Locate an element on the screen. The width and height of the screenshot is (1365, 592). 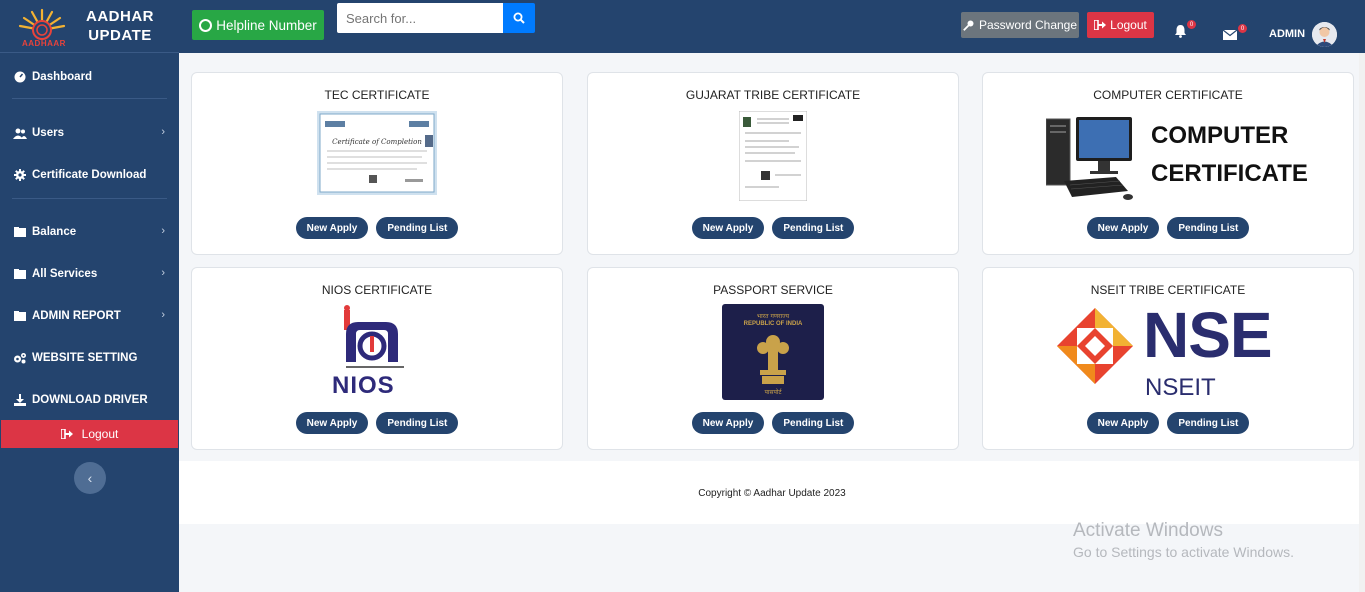
brand-title-line1: AADHAR is located at coordinates (120, 16).